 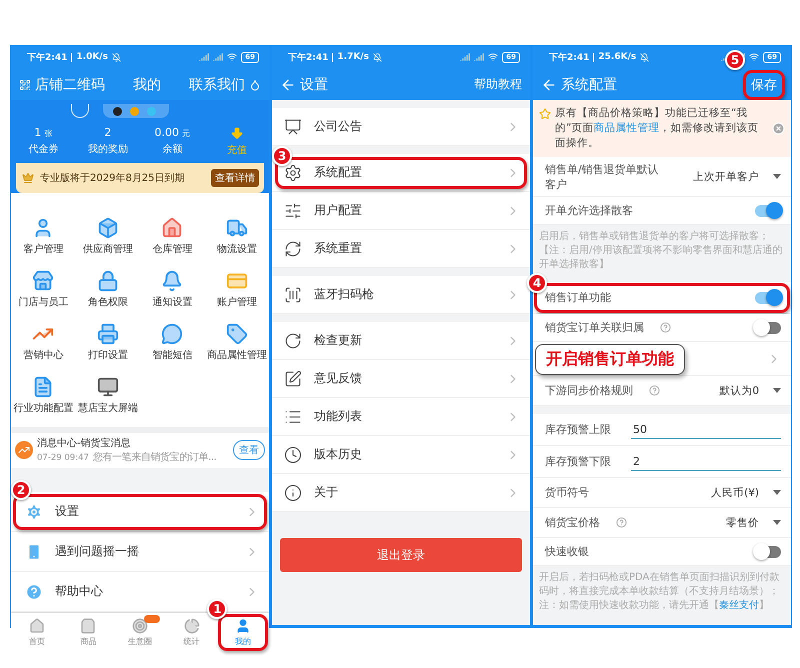 What do you see at coordinates (235, 178) in the screenshot?
I see `details-button: 查看详情` at bounding box center [235, 178].